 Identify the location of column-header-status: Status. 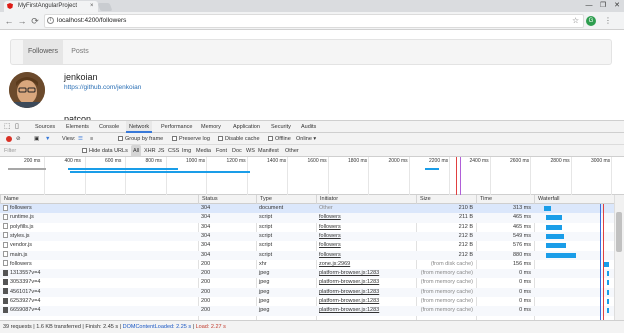
(227, 199).